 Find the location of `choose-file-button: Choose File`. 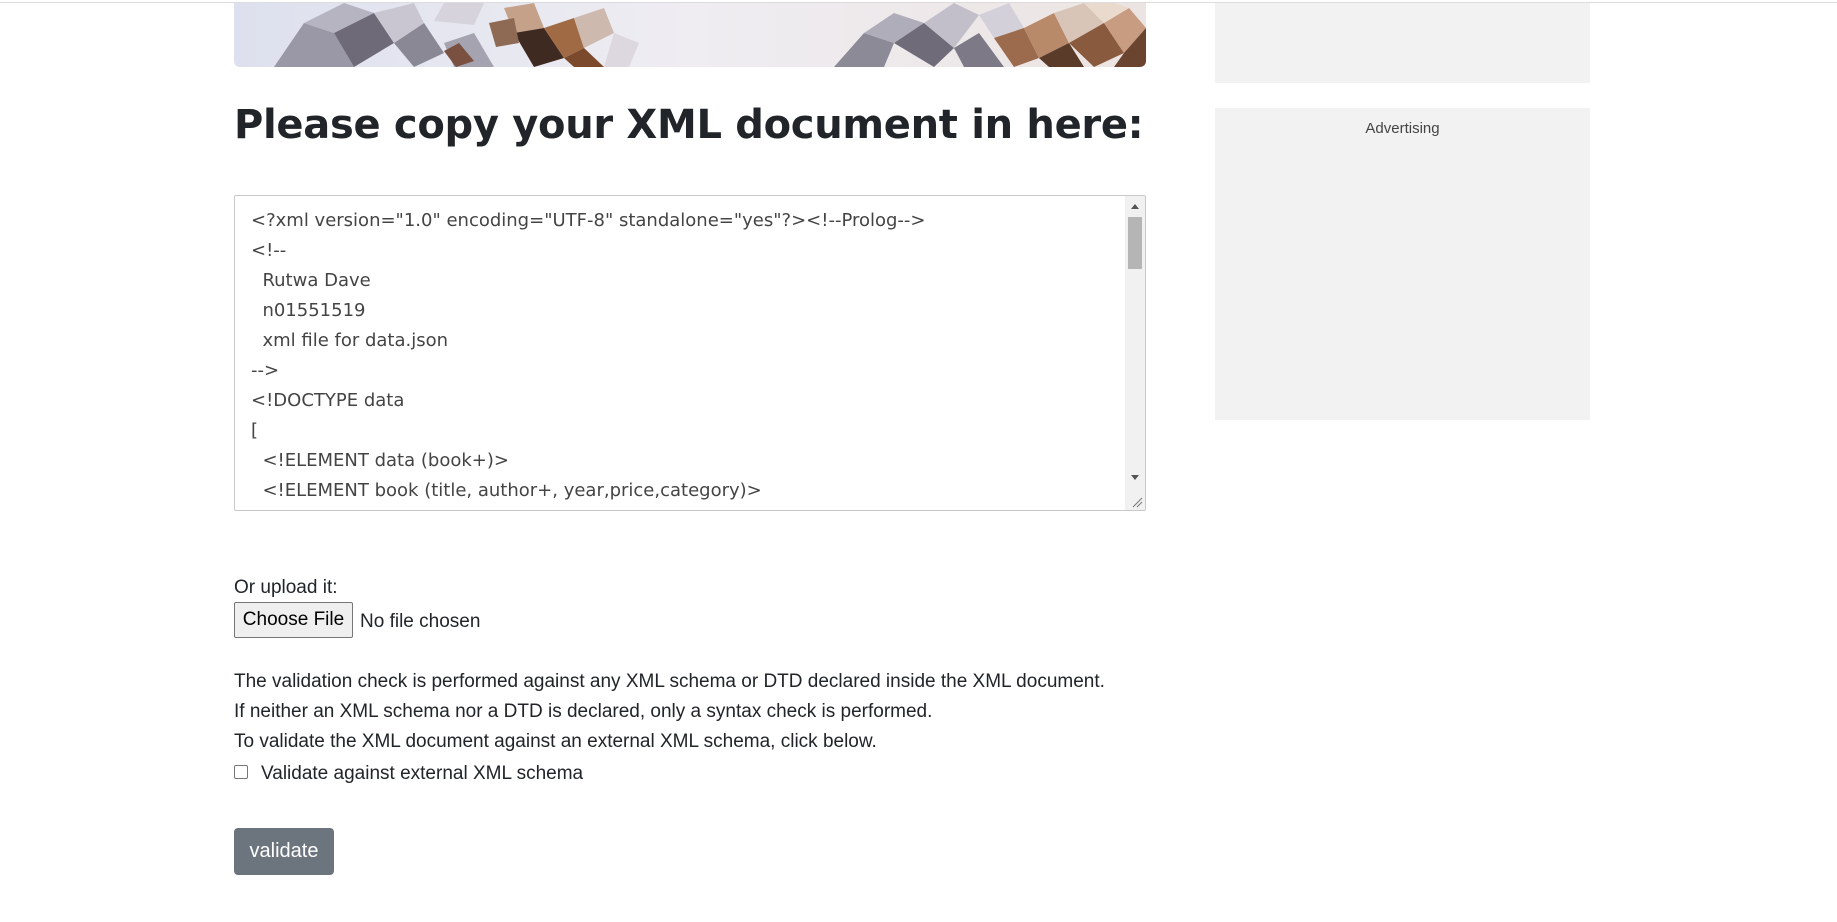

choose-file-button: Choose File is located at coordinates (293, 620).